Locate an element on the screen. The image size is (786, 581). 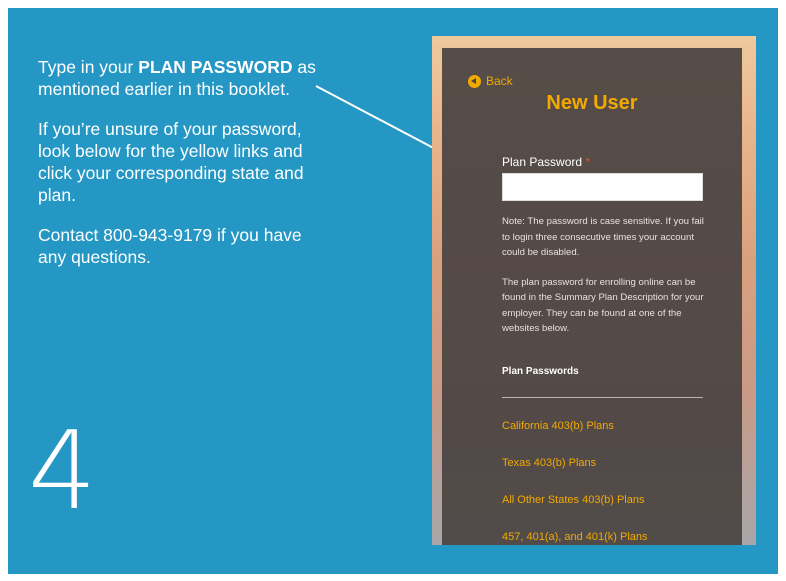
link-457-401a-401k: 457, 401(a), and 401(k) Plans is located at coordinates (612, 537).